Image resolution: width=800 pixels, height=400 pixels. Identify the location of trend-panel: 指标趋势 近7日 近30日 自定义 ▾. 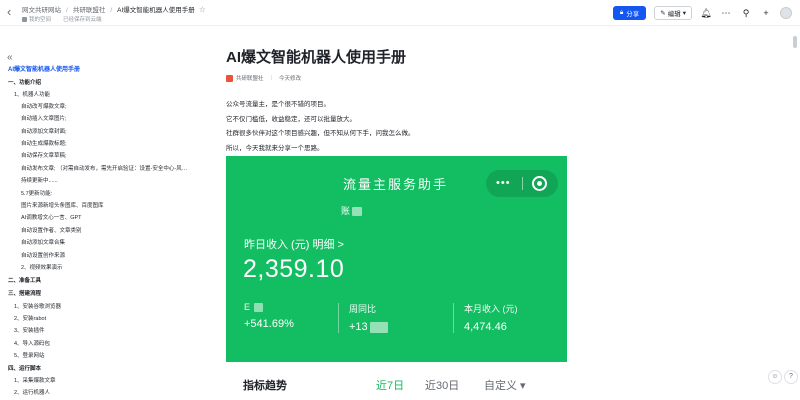
(396, 381).